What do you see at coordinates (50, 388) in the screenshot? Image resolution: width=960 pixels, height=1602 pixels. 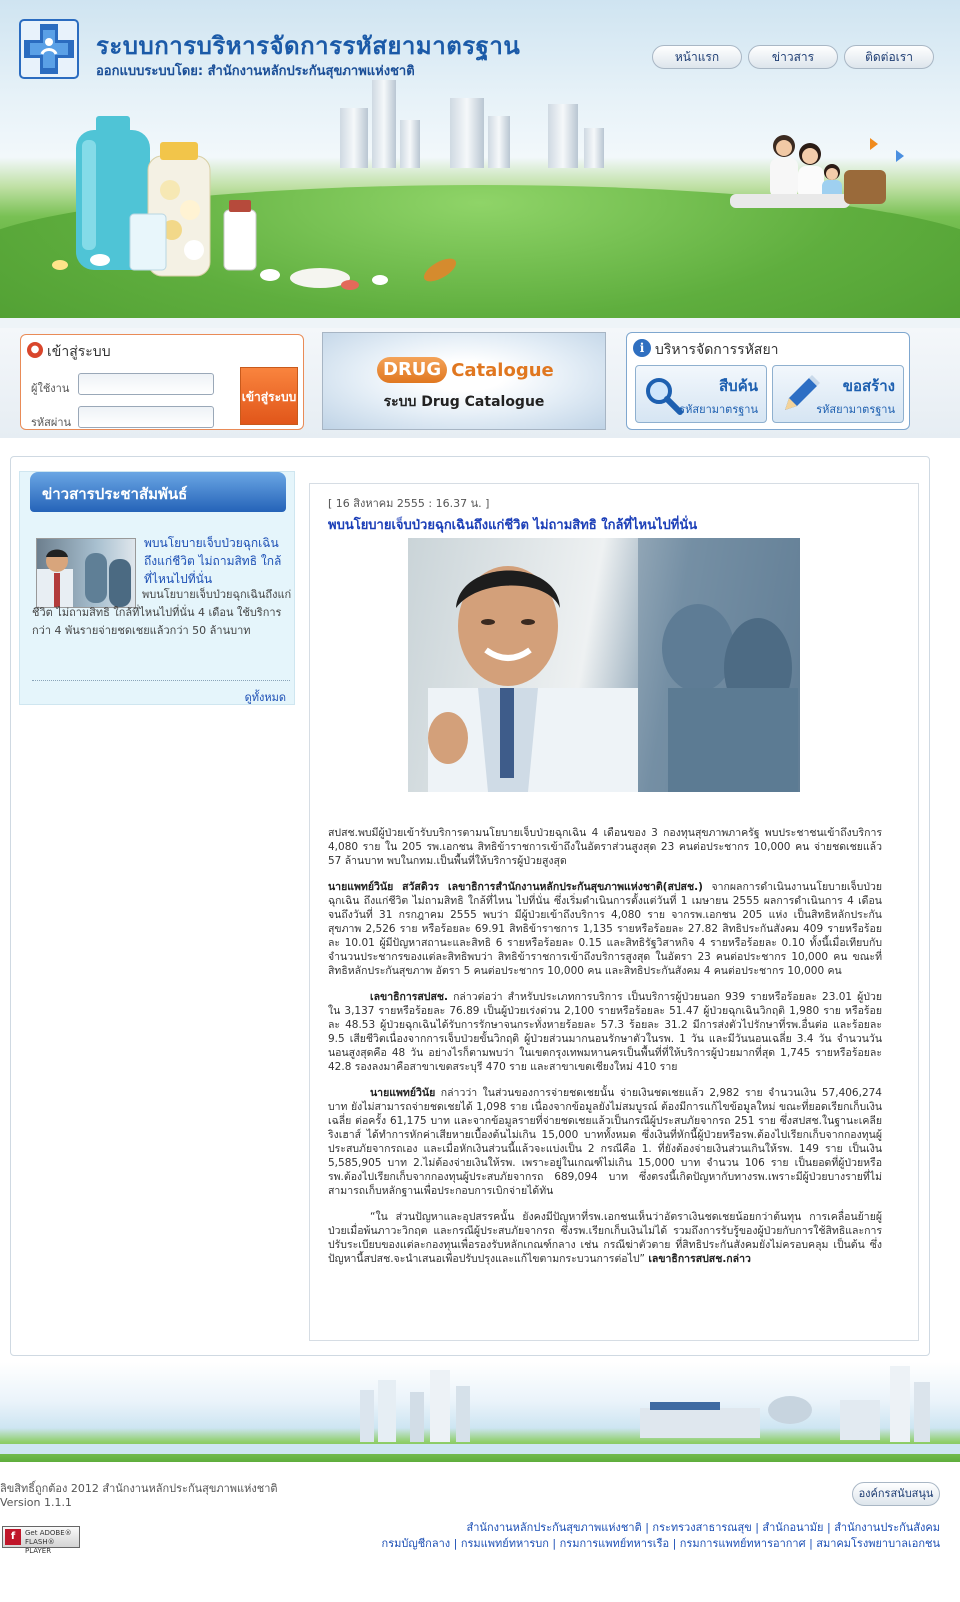 I see `username-label: ผู้ใช้งาน` at bounding box center [50, 388].